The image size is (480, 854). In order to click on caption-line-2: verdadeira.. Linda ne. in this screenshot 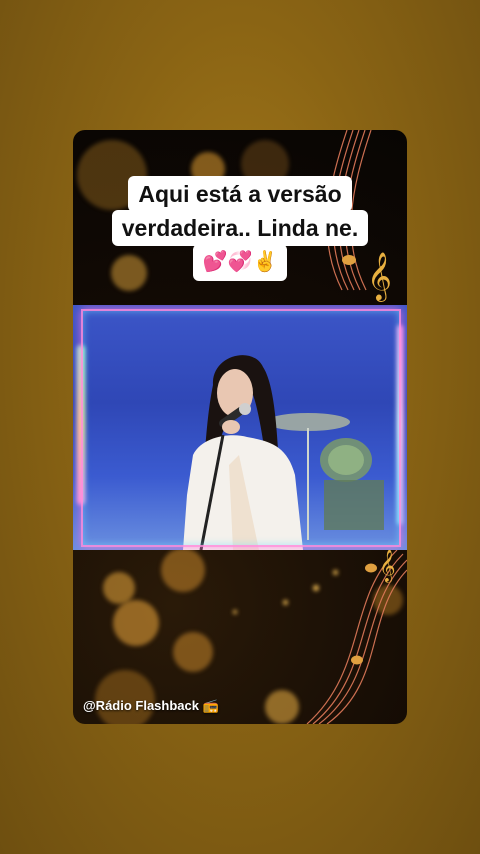, I will do `click(240, 228)`.